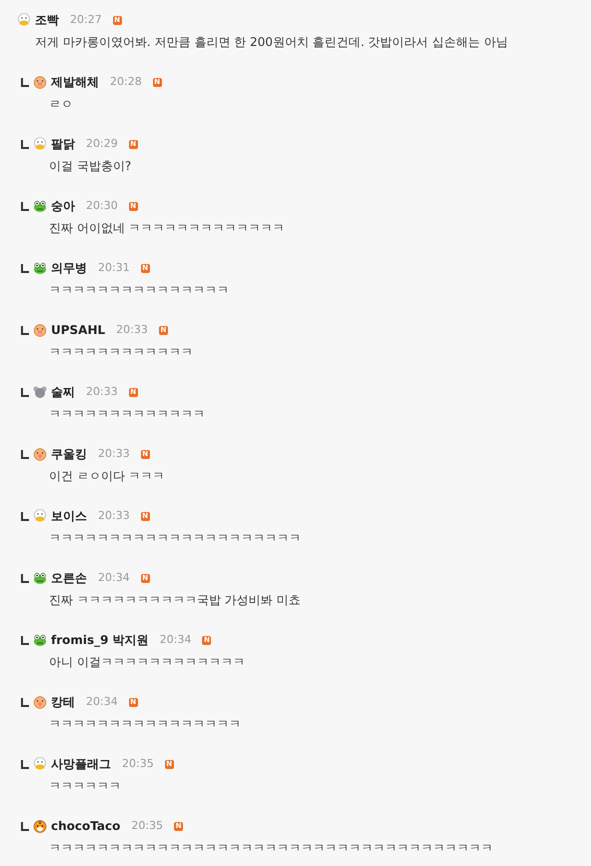  I want to click on comment-time: 20:29, so click(102, 144).